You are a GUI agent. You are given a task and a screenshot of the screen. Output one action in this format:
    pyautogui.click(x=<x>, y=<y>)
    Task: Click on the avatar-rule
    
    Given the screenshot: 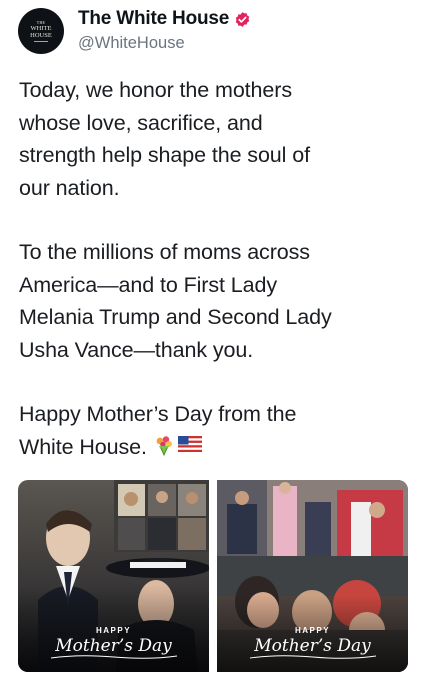 What is the action you would take?
    pyautogui.click(x=41, y=41)
    